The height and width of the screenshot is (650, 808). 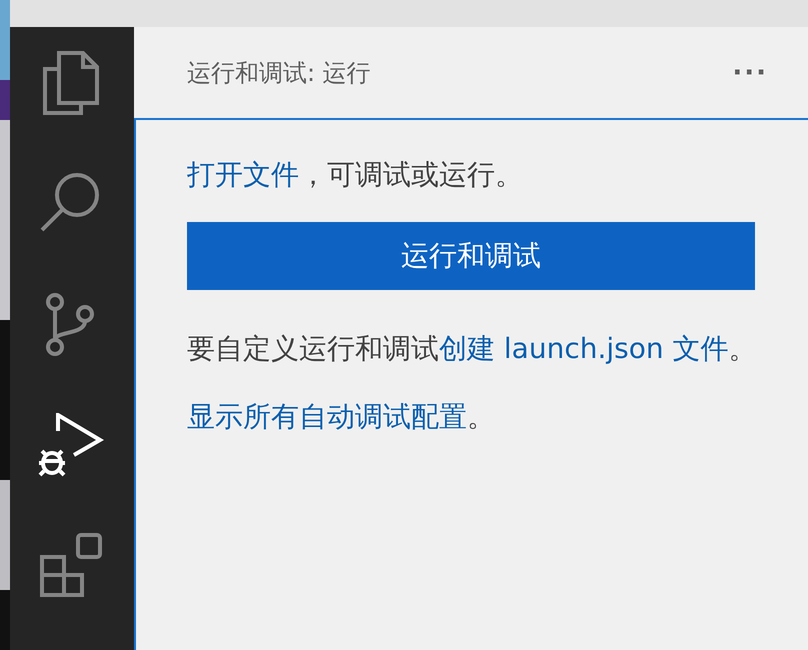 What do you see at coordinates (70, 83) in the screenshot?
I see `files-icon` at bounding box center [70, 83].